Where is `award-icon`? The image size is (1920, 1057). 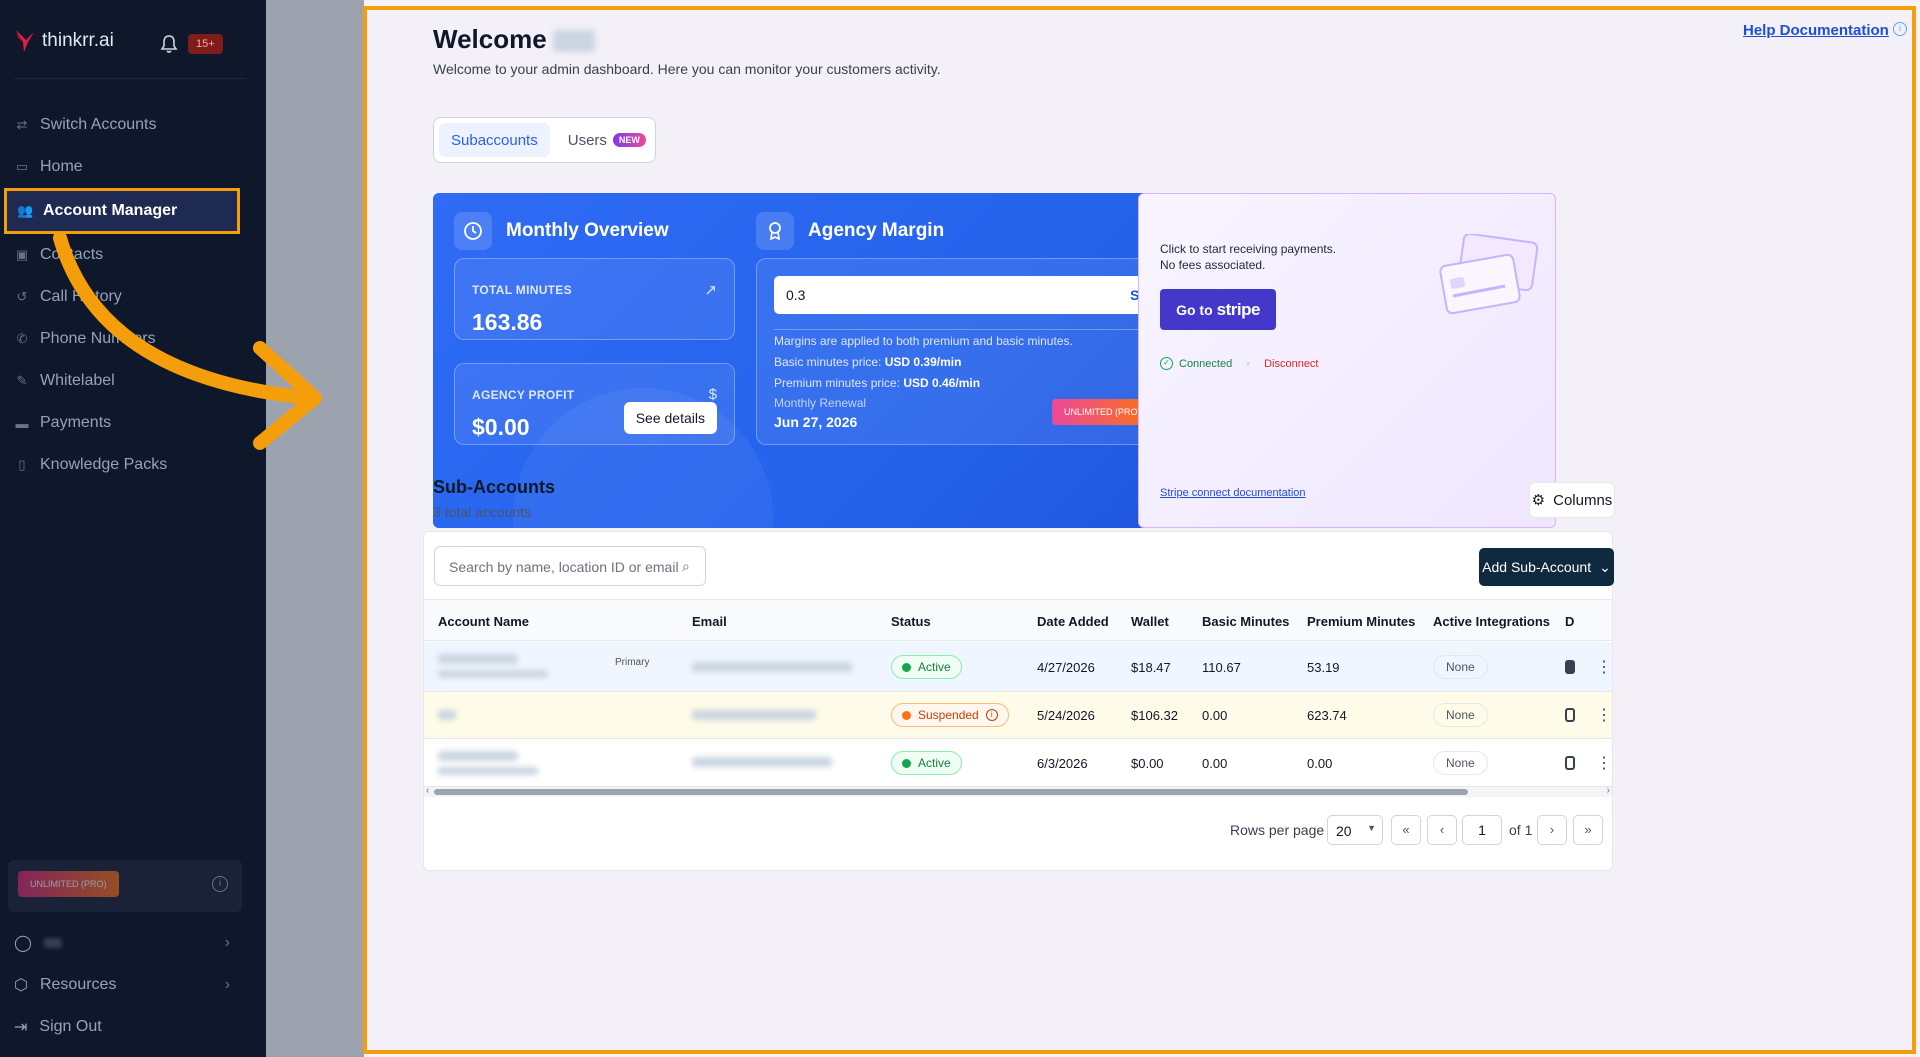 award-icon is located at coordinates (775, 231).